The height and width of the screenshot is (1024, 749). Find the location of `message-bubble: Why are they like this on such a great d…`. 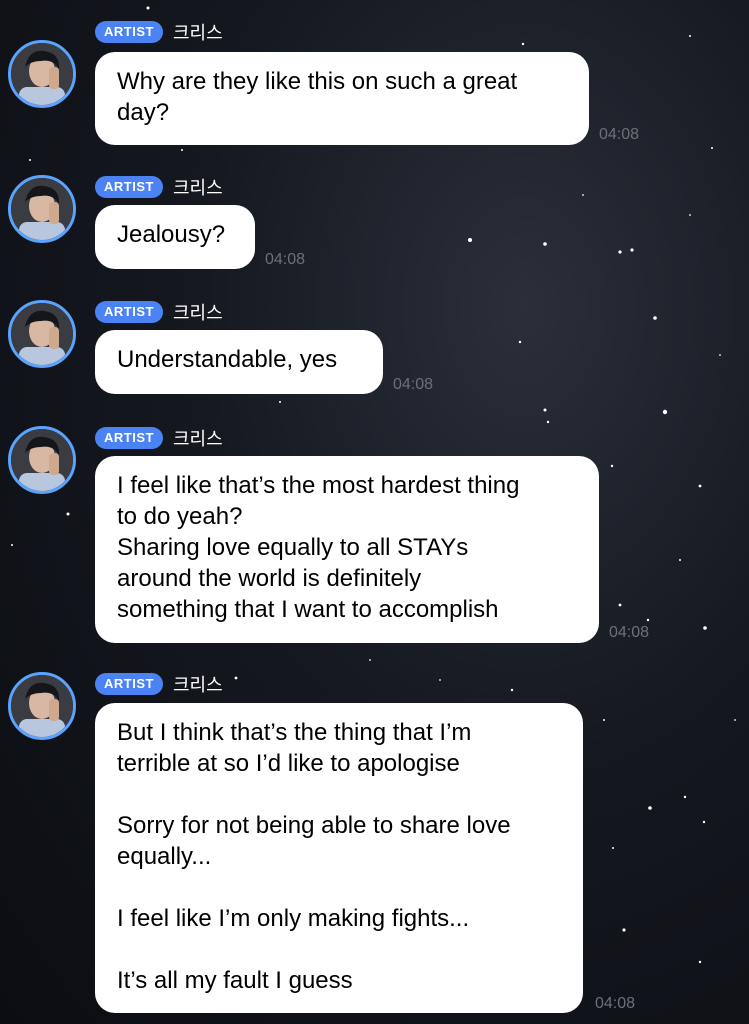

message-bubble: Why are they like this on such a great d… is located at coordinates (342, 98).